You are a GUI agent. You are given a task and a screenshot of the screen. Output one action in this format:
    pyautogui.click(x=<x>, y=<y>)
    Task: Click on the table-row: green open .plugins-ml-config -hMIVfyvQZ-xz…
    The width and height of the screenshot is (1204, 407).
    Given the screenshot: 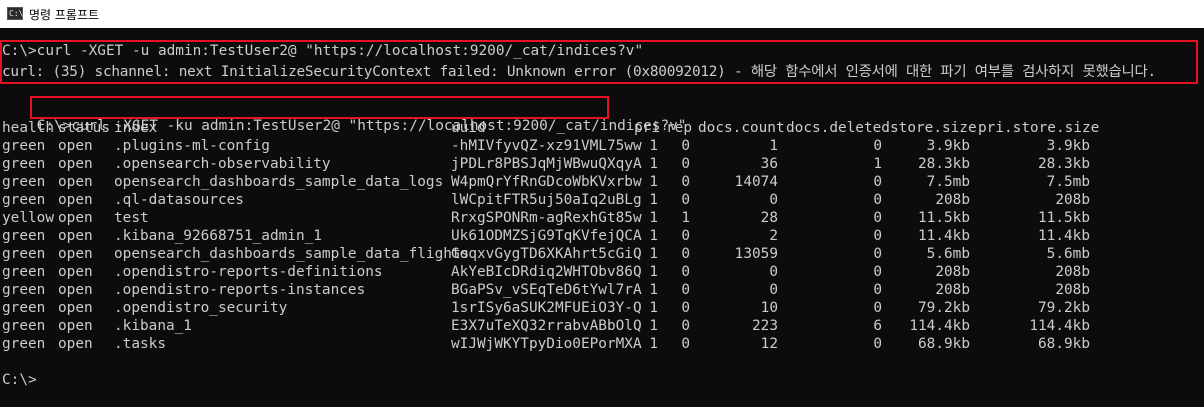 What is the action you would take?
    pyautogui.click(x=601, y=146)
    